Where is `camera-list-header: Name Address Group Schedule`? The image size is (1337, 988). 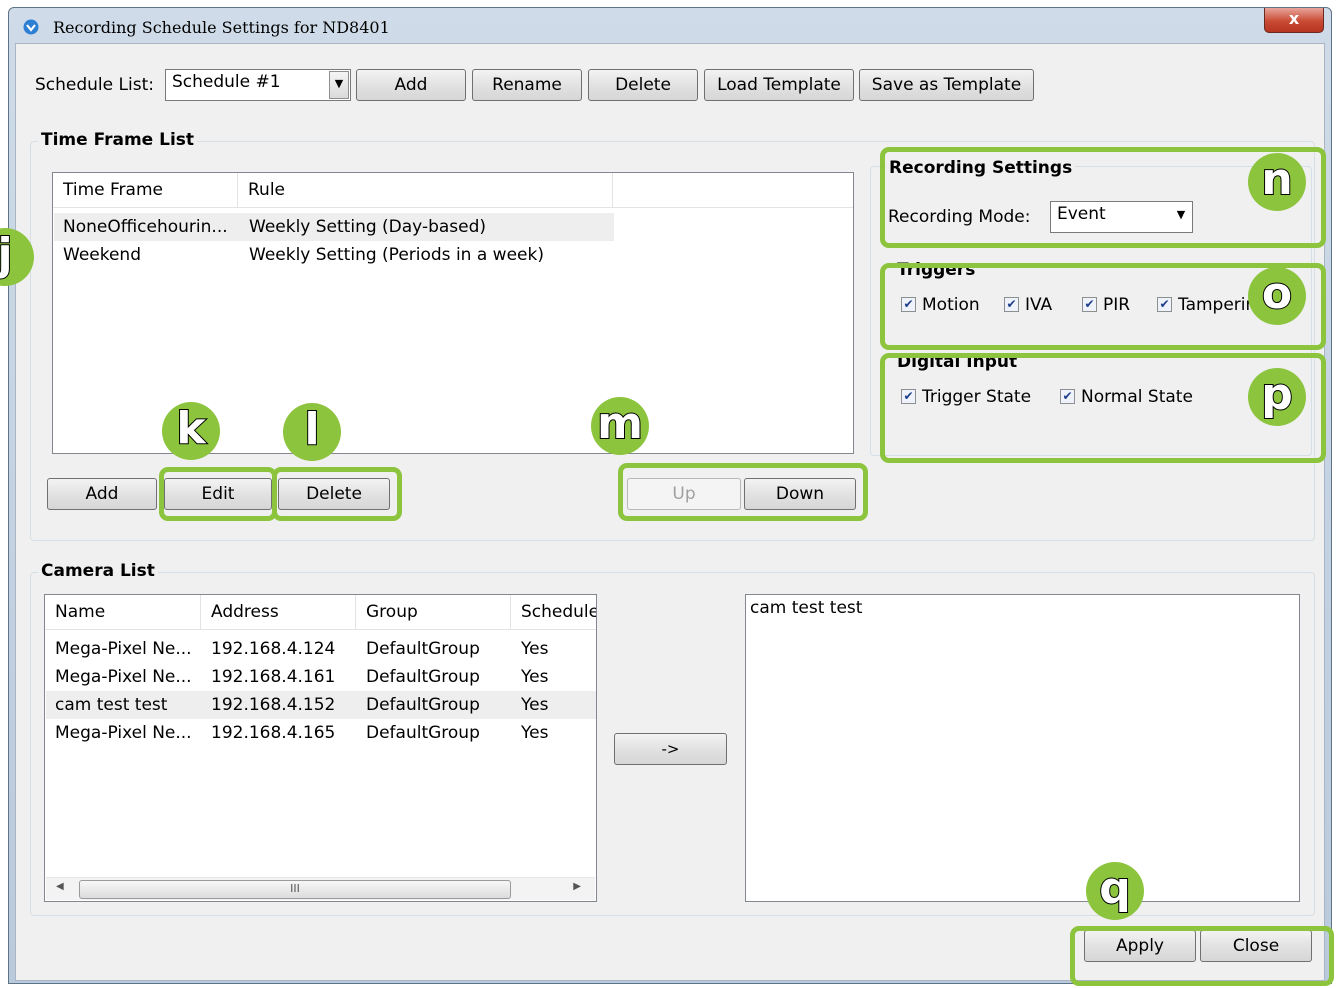
camera-list-header: Name Address Group Schedule is located at coordinates (320, 612).